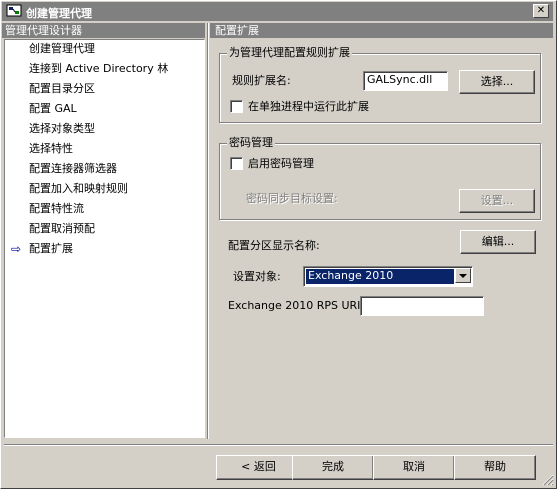 The image size is (557, 489). What do you see at coordinates (495, 467) in the screenshot?
I see `help-button: 帮助` at bounding box center [495, 467].